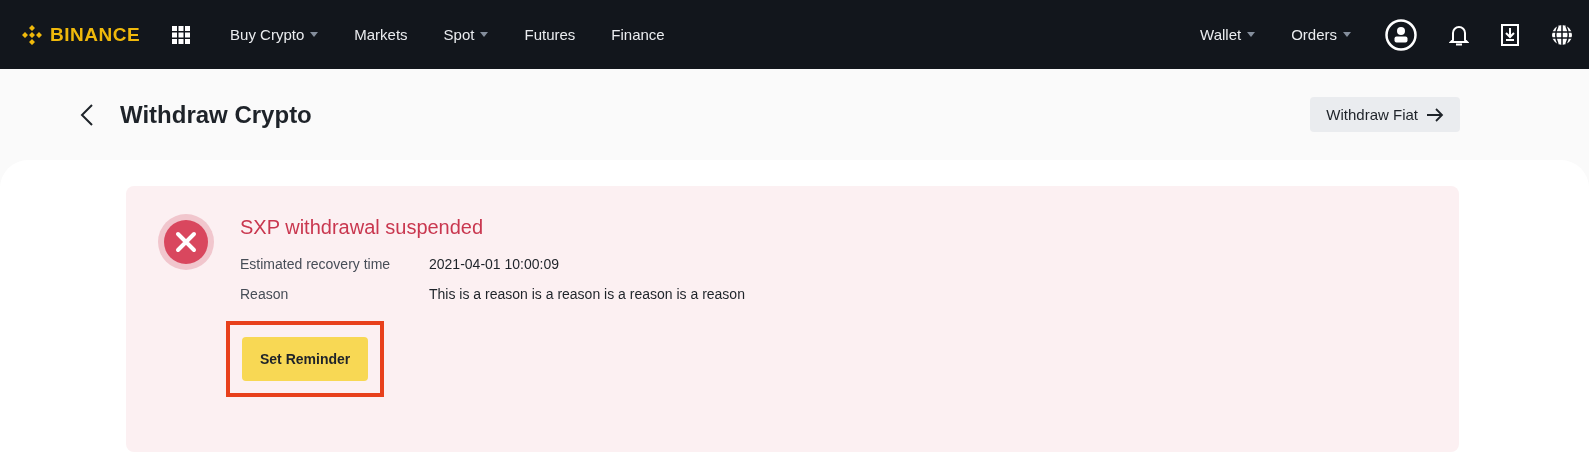 The image size is (1589, 470). What do you see at coordinates (1401, 34) in the screenshot?
I see `account-icon` at bounding box center [1401, 34].